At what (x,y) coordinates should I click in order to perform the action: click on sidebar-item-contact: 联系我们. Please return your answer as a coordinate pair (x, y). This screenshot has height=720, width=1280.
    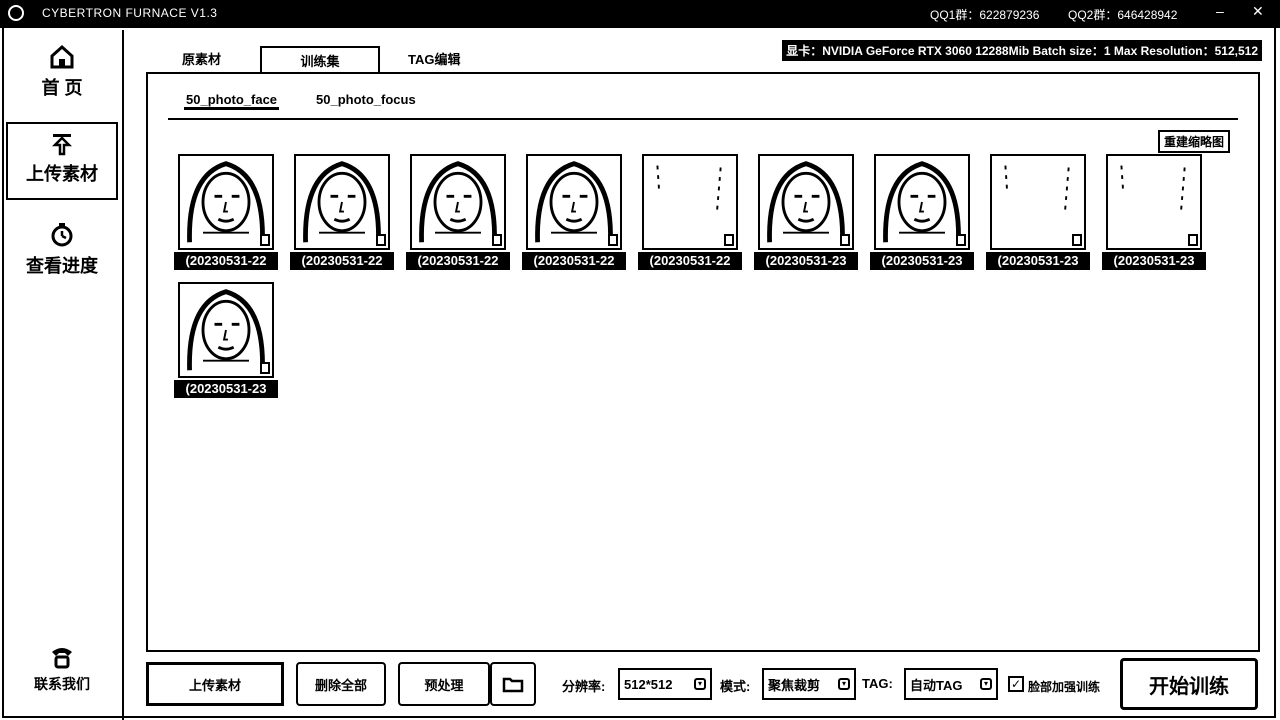
    Looking at the image, I should click on (62, 669).